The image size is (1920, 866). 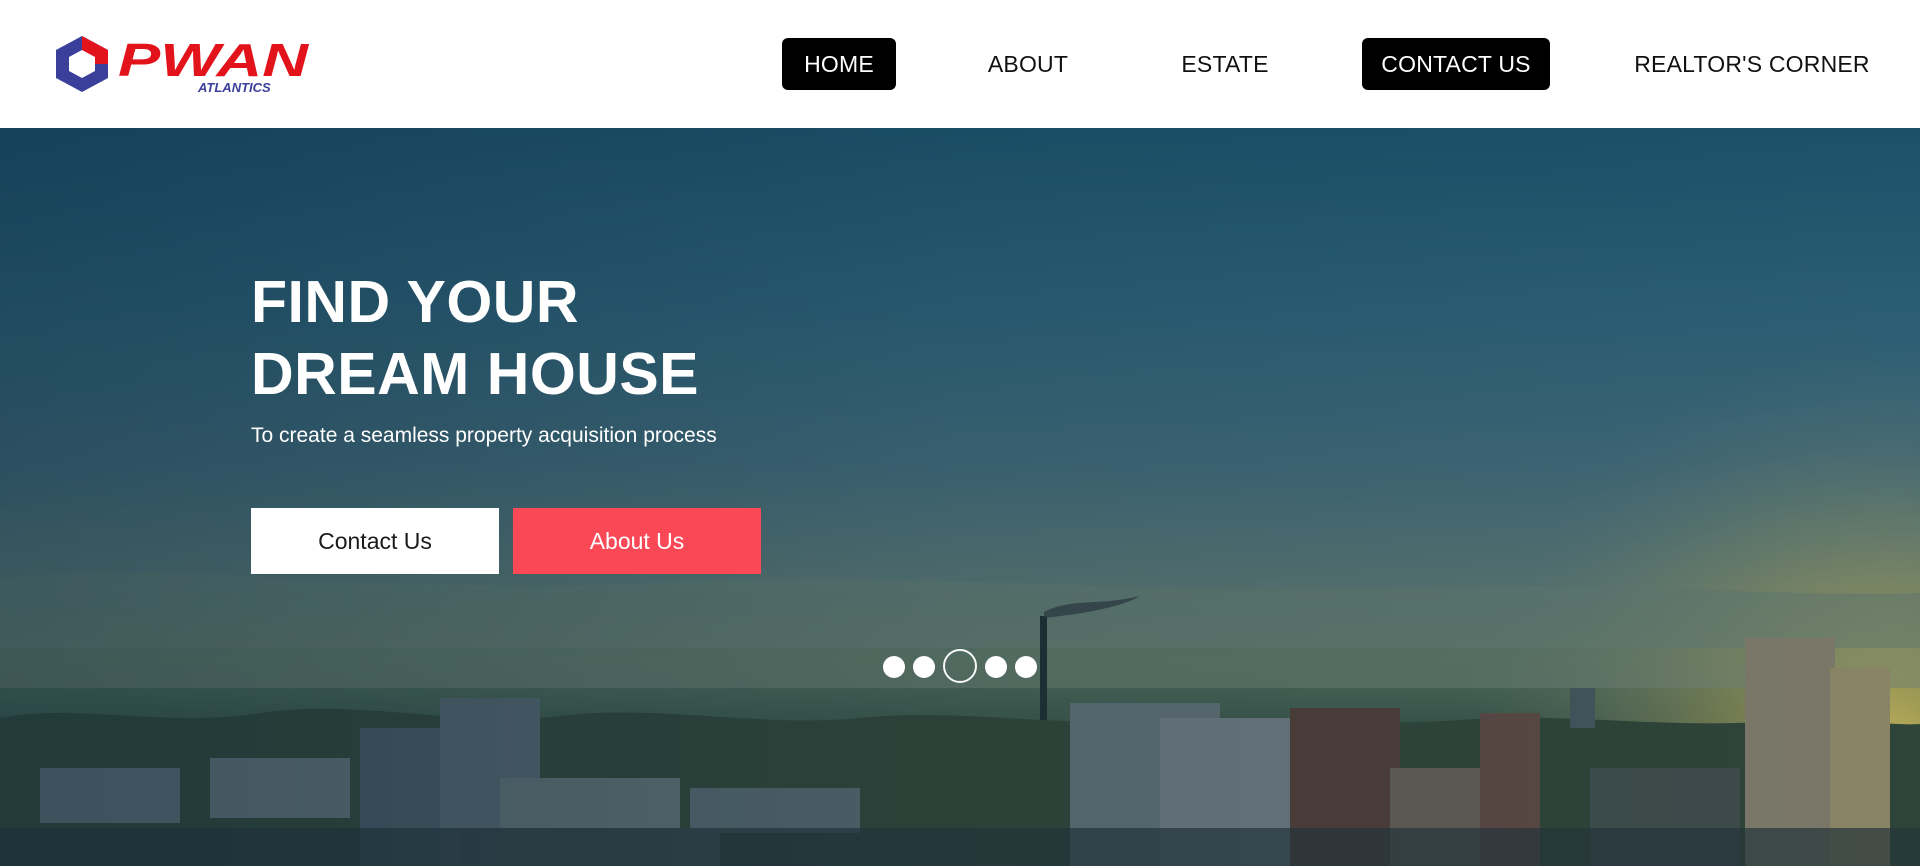 What do you see at coordinates (1028, 64) in the screenshot?
I see `nav-about: ABOUT` at bounding box center [1028, 64].